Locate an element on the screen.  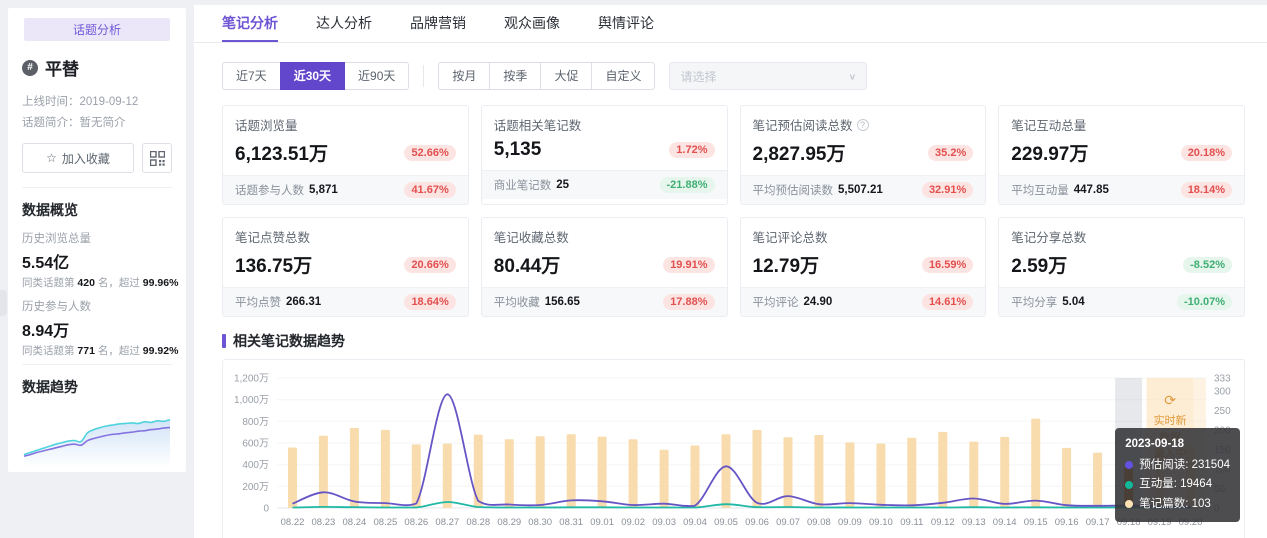
filter-select: 请选择 ∨ is located at coordinates (768, 76).